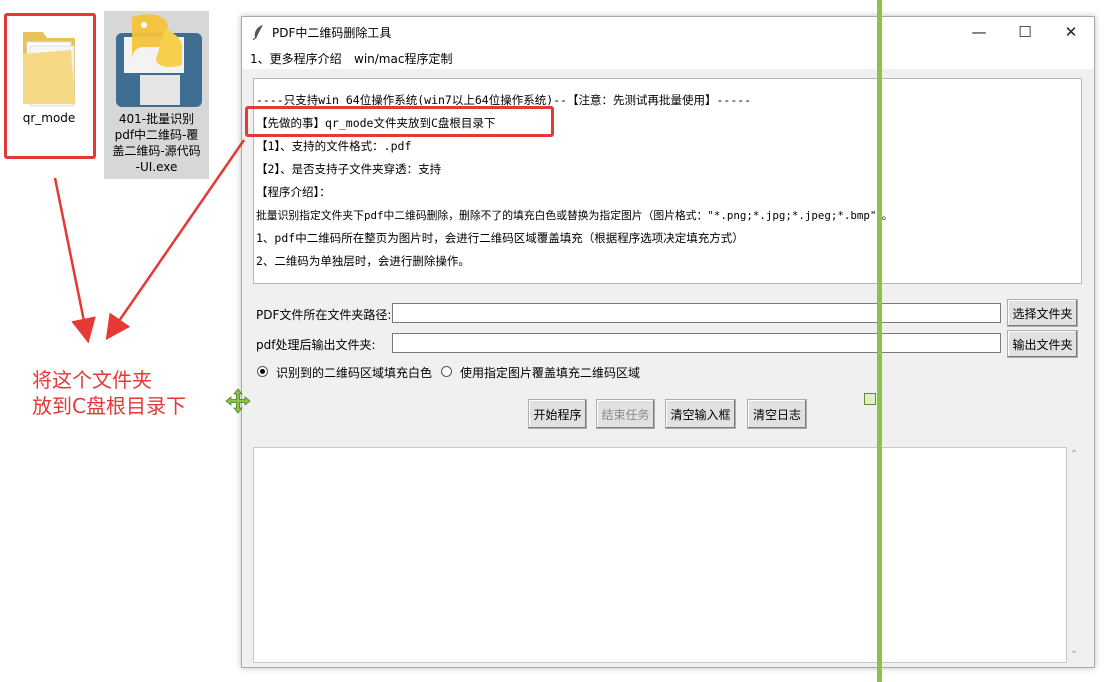  Describe the element at coordinates (777, 414) in the screenshot. I see `clear-log-button: 清空日志` at that location.